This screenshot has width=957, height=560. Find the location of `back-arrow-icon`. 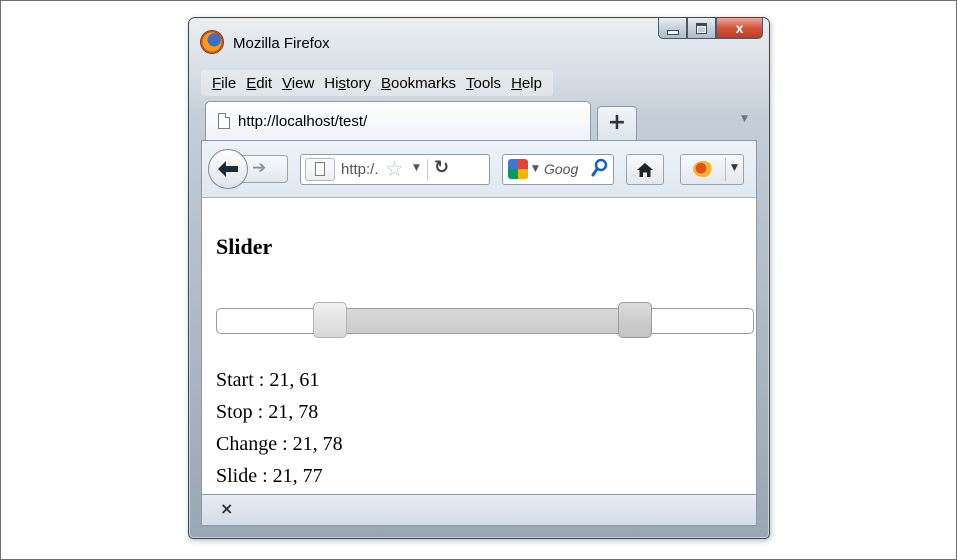

back-arrow-icon is located at coordinates (228, 169).